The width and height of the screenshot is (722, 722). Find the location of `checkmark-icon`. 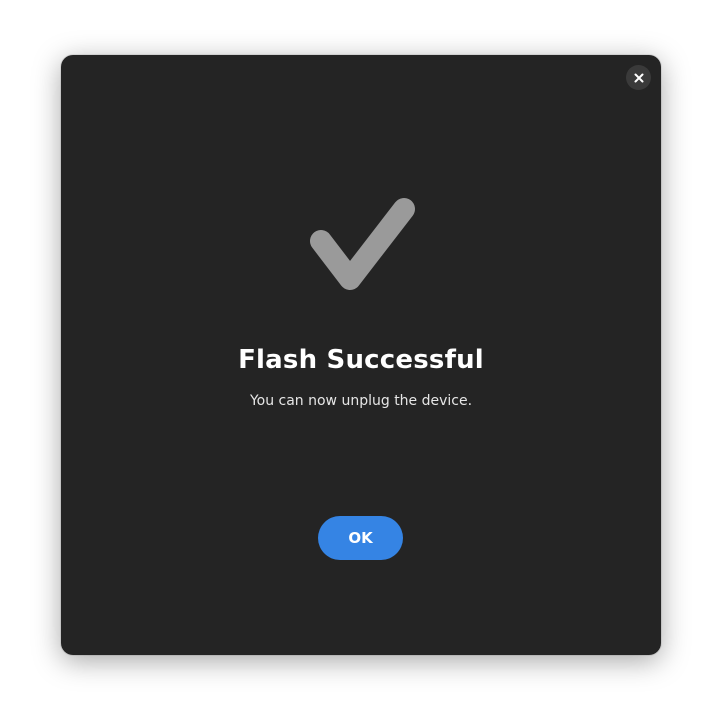

checkmark-icon is located at coordinates (362, 243).